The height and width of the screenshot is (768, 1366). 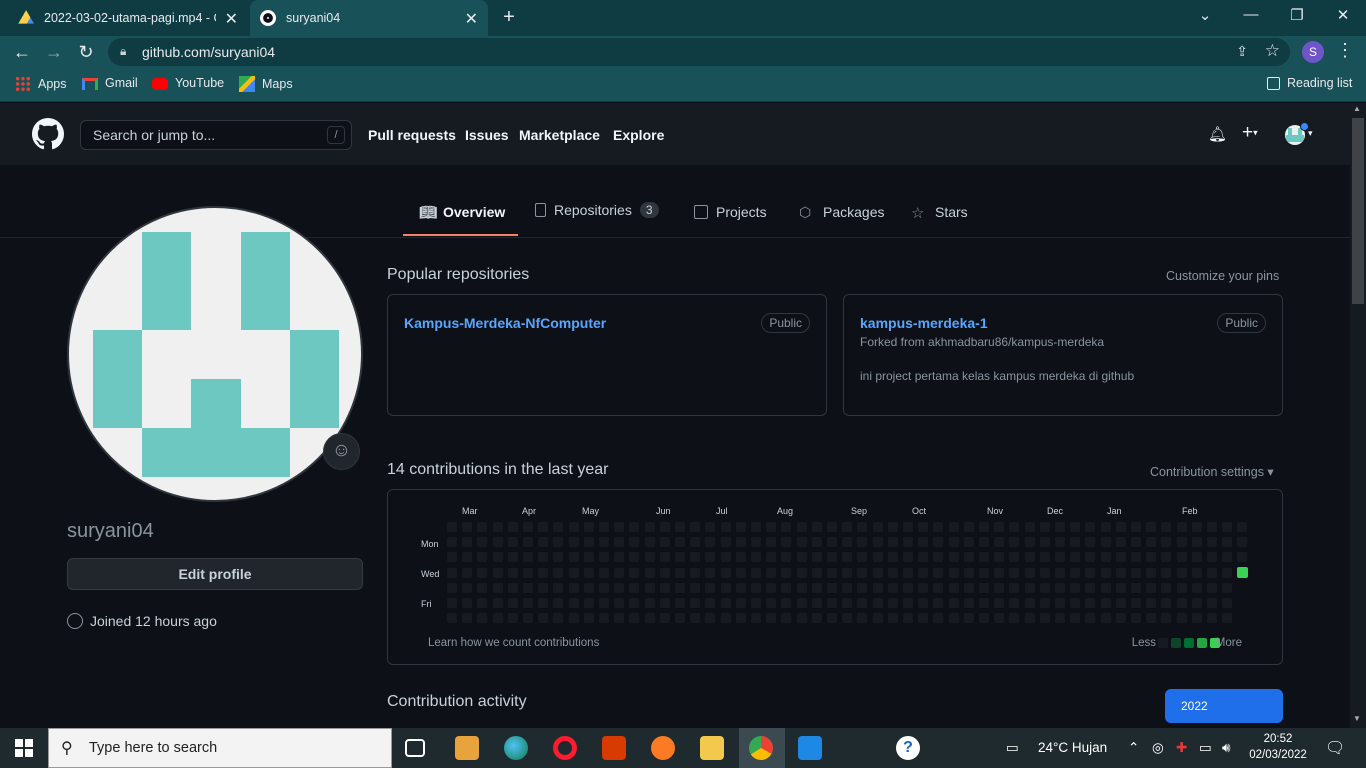 What do you see at coordinates (1343, 15) in the screenshot?
I see `close-window-button: ✕` at bounding box center [1343, 15].